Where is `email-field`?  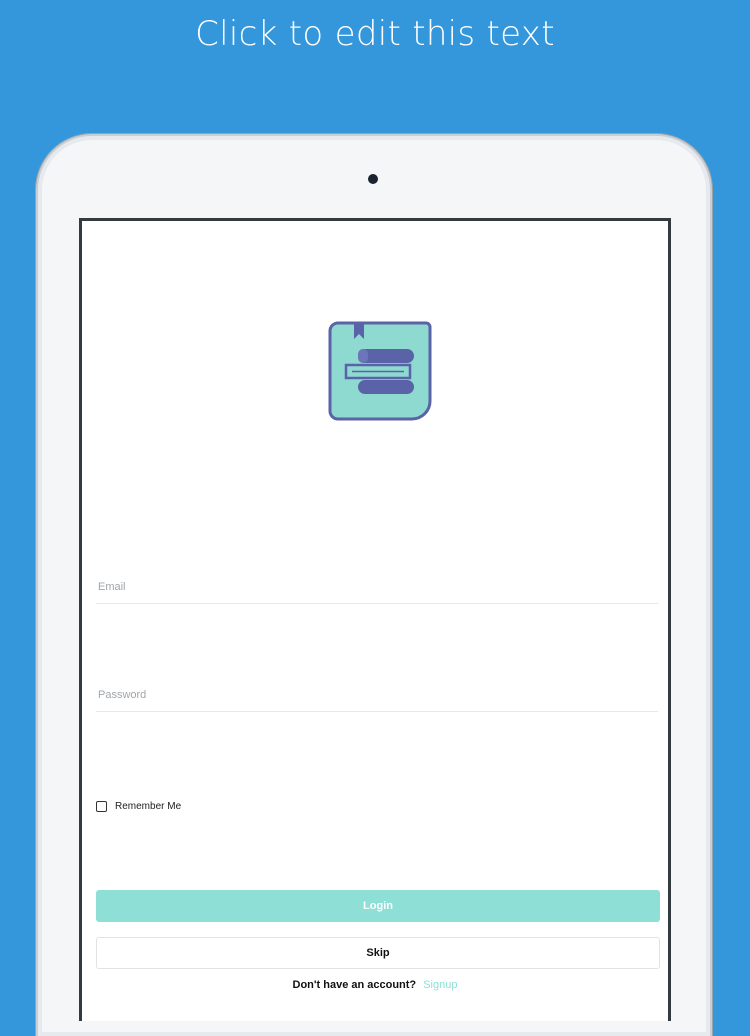 email-field is located at coordinates (377, 588).